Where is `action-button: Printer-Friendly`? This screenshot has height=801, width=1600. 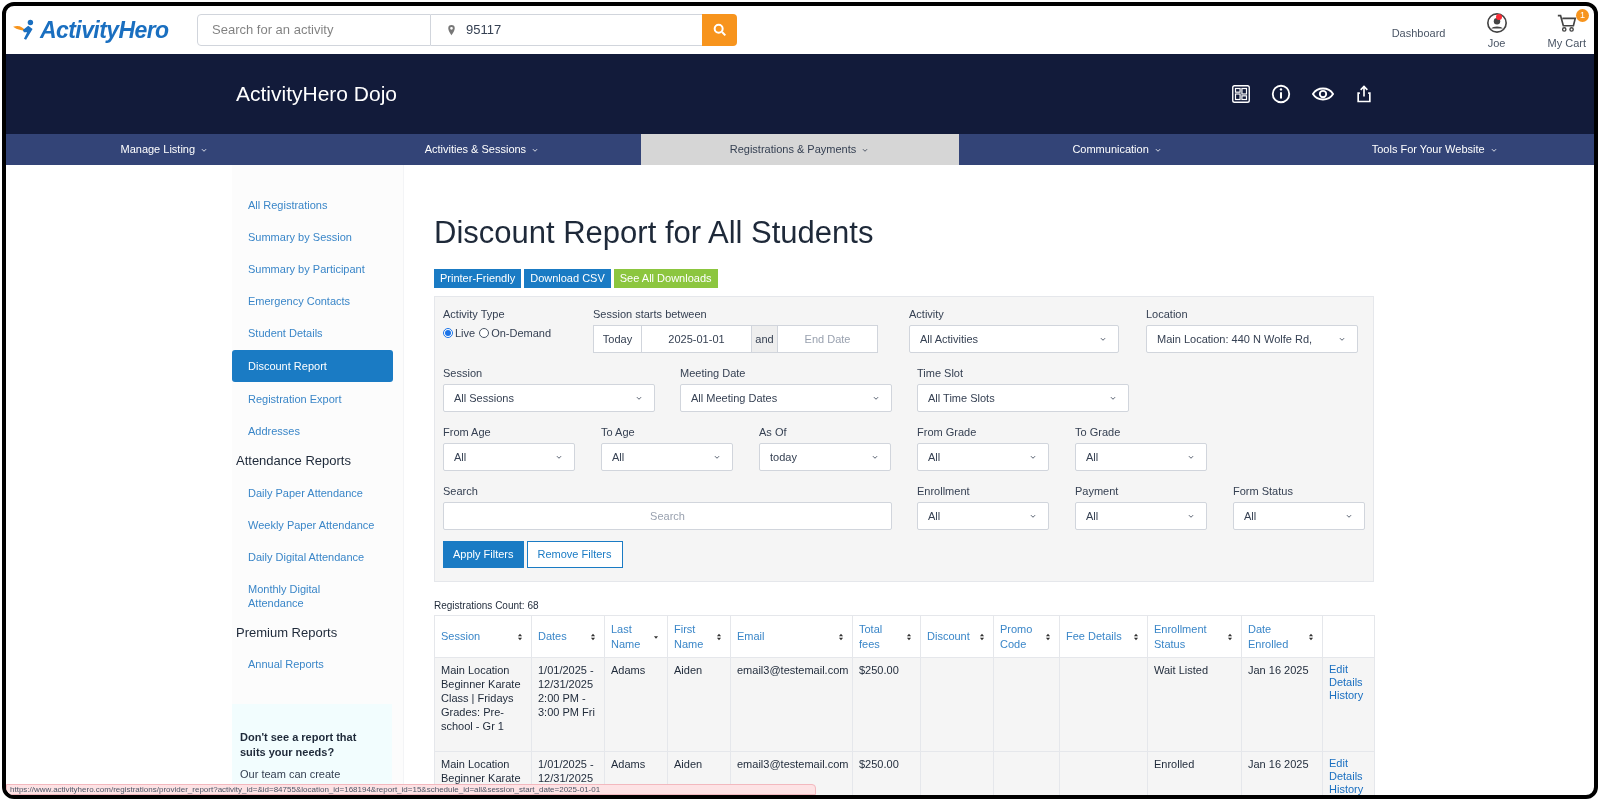 action-button: Printer-Friendly is located at coordinates (478, 278).